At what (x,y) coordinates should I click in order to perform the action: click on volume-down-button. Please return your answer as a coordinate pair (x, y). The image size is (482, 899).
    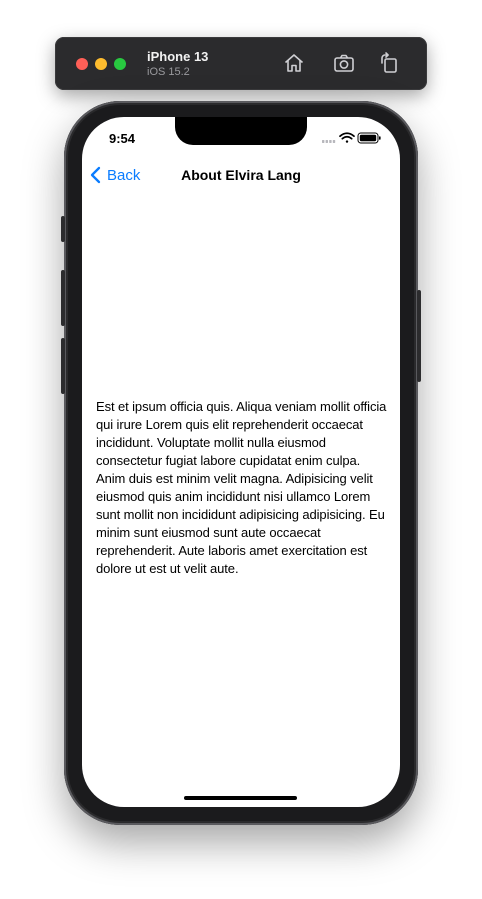
    Looking at the image, I should click on (63, 366).